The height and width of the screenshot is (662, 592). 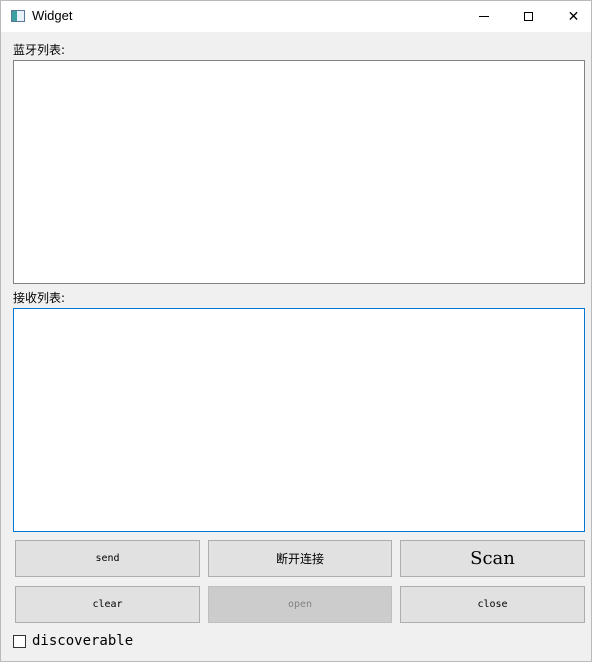 I want to click on discoverable-option: discoverable, so click(x=73, y=641).